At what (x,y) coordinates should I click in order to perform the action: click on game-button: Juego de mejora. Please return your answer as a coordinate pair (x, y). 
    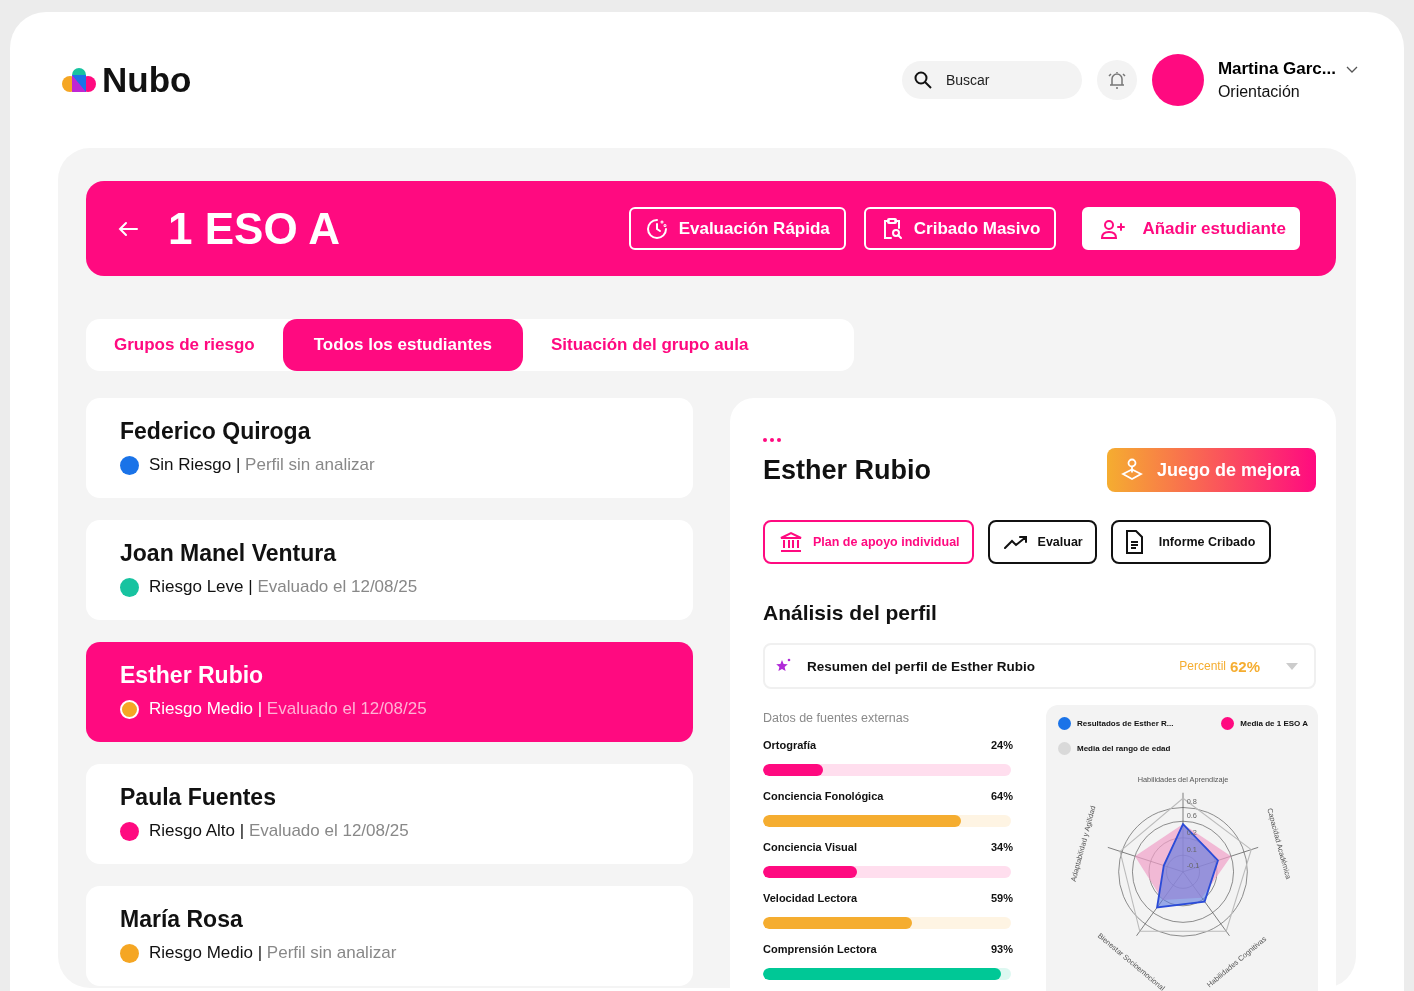
    Looking at the image, I should click on (1211, 470).